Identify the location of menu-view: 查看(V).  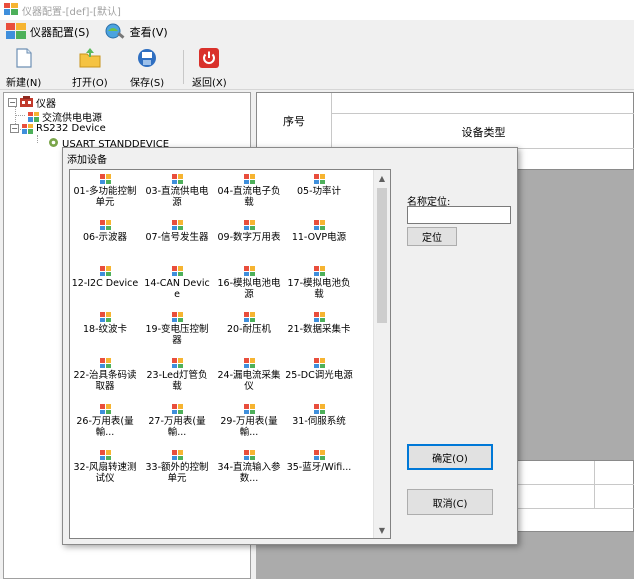
(136, 32).